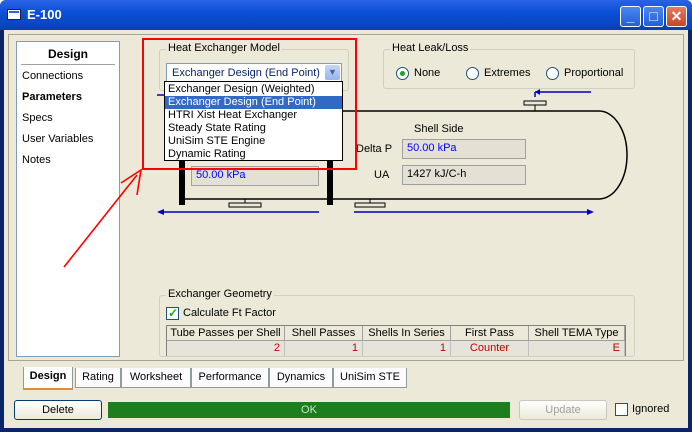 Image resolution: width=692 pixels, height=432 pixels. I want to click on shell-ua-field: 1427 kJ/C-h, so click(464, 175).